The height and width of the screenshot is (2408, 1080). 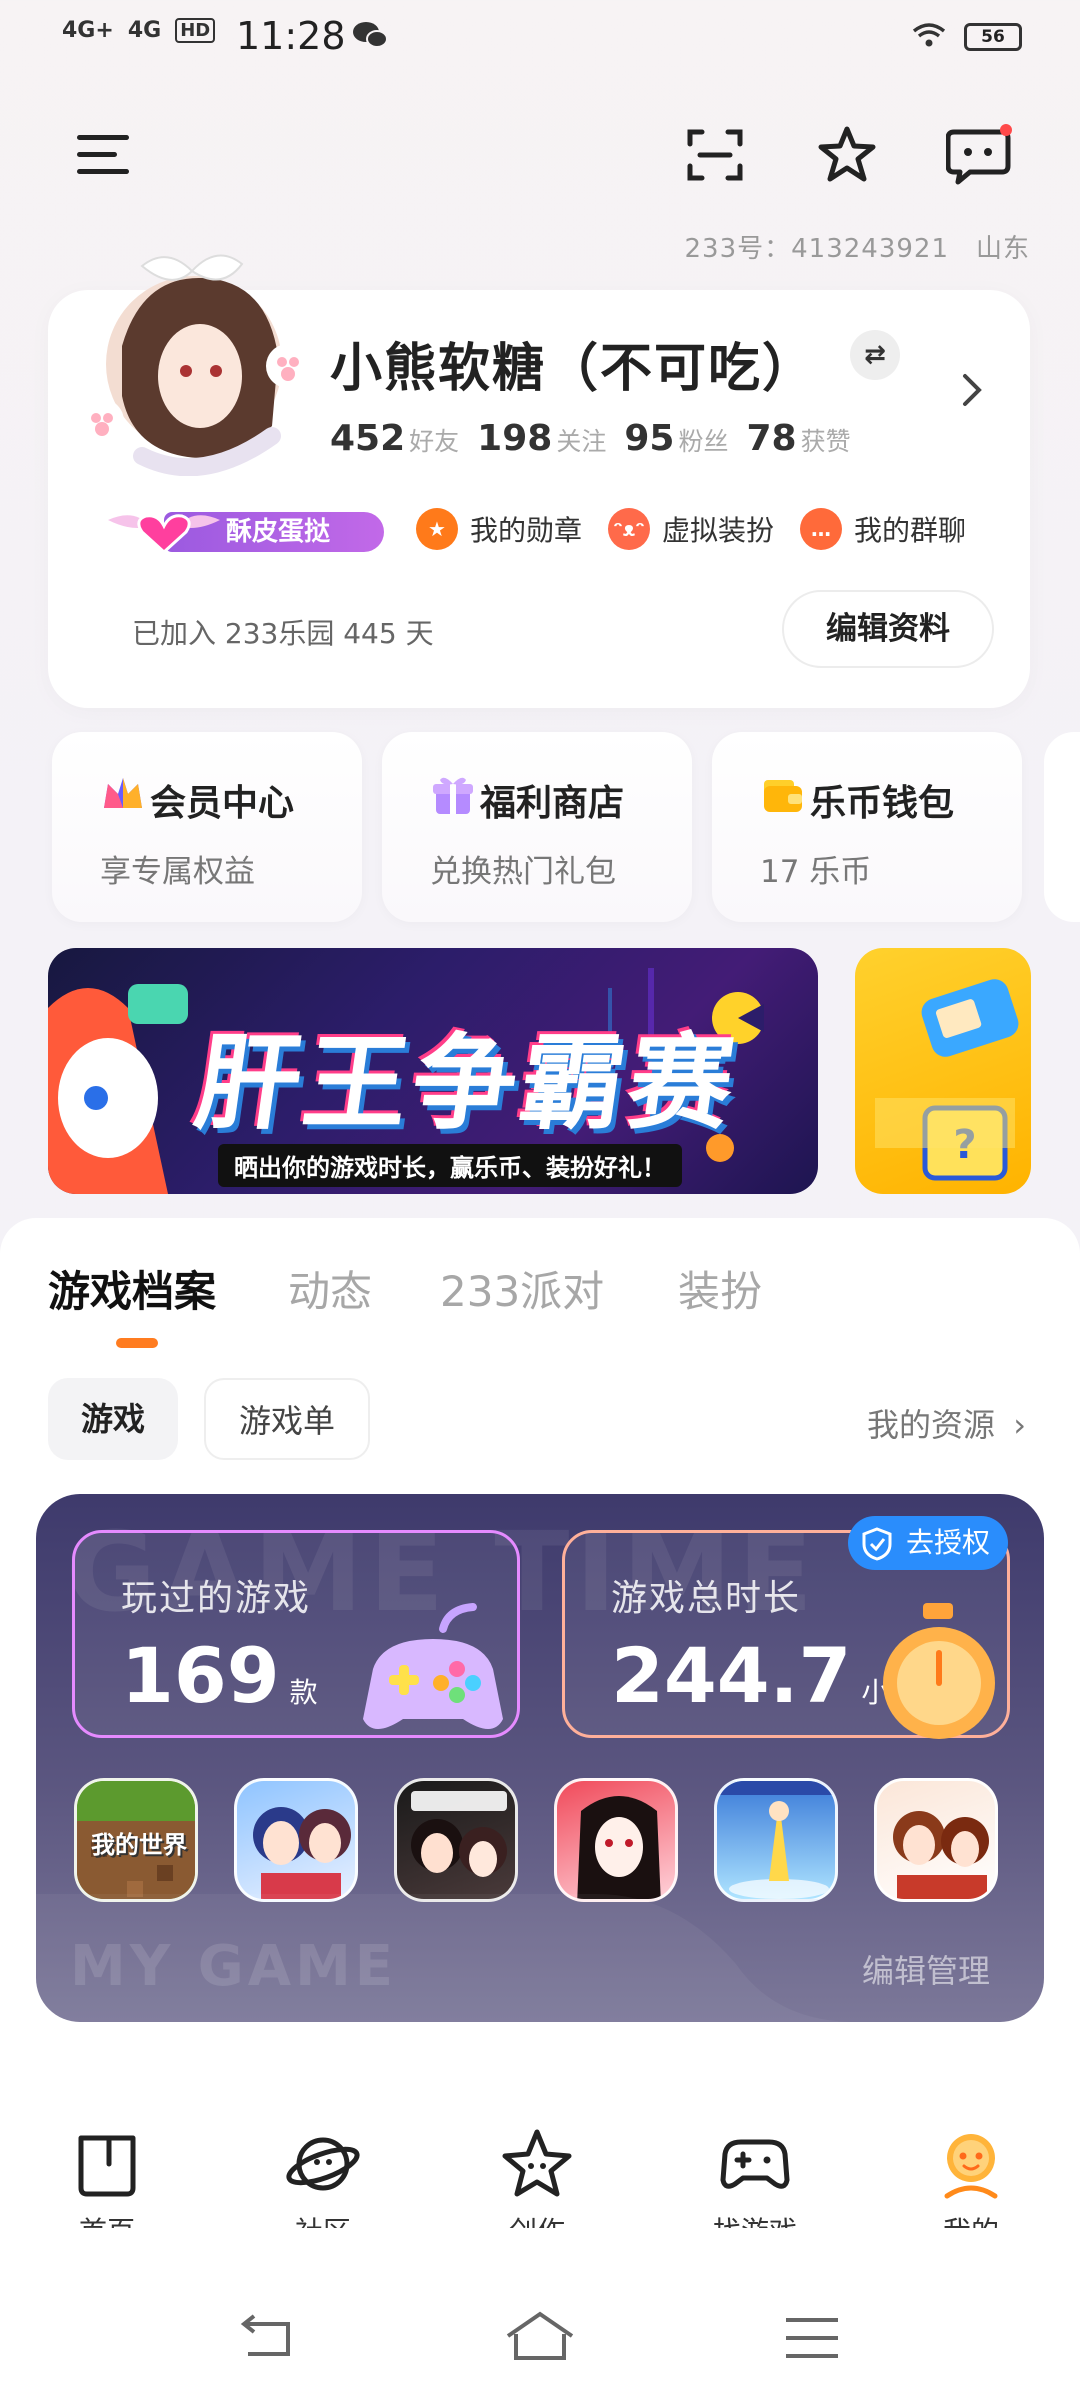 I want to click on played-games-label: 玩过的游戏, so click(x=216, y=1598).